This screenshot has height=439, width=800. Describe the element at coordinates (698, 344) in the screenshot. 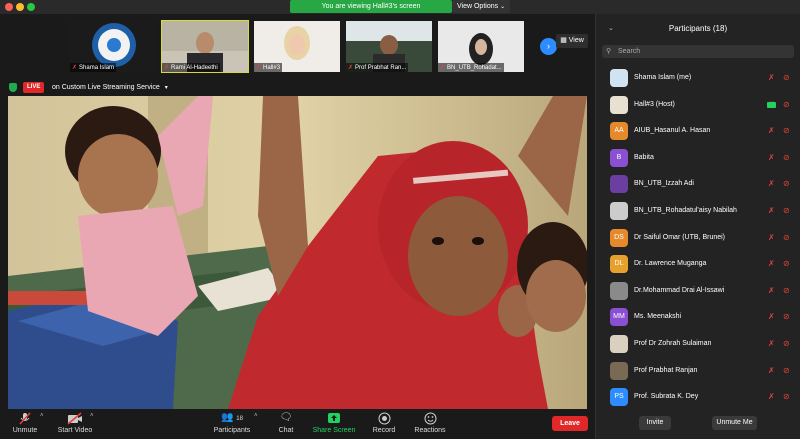

I see `participant-row: Prof Dr Zohrah Sulaiman ✗ ⊘` at that location.